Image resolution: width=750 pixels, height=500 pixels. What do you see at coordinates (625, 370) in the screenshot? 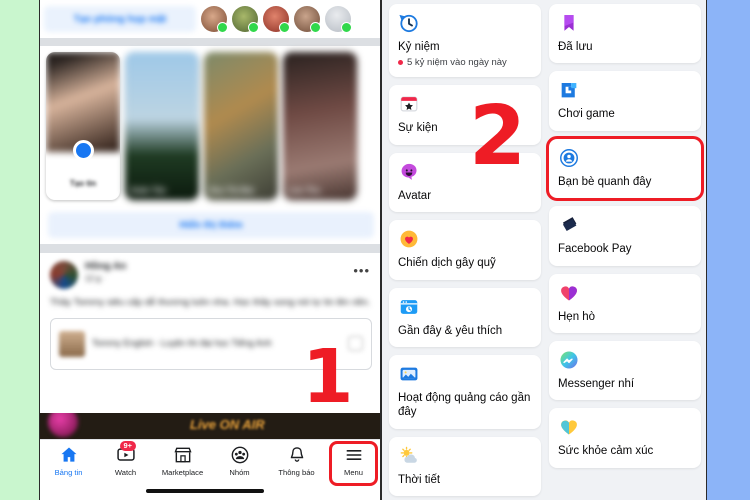
I see `menu-item-messenger-kids: Messenger nhí` at bounding box center [625, 370].